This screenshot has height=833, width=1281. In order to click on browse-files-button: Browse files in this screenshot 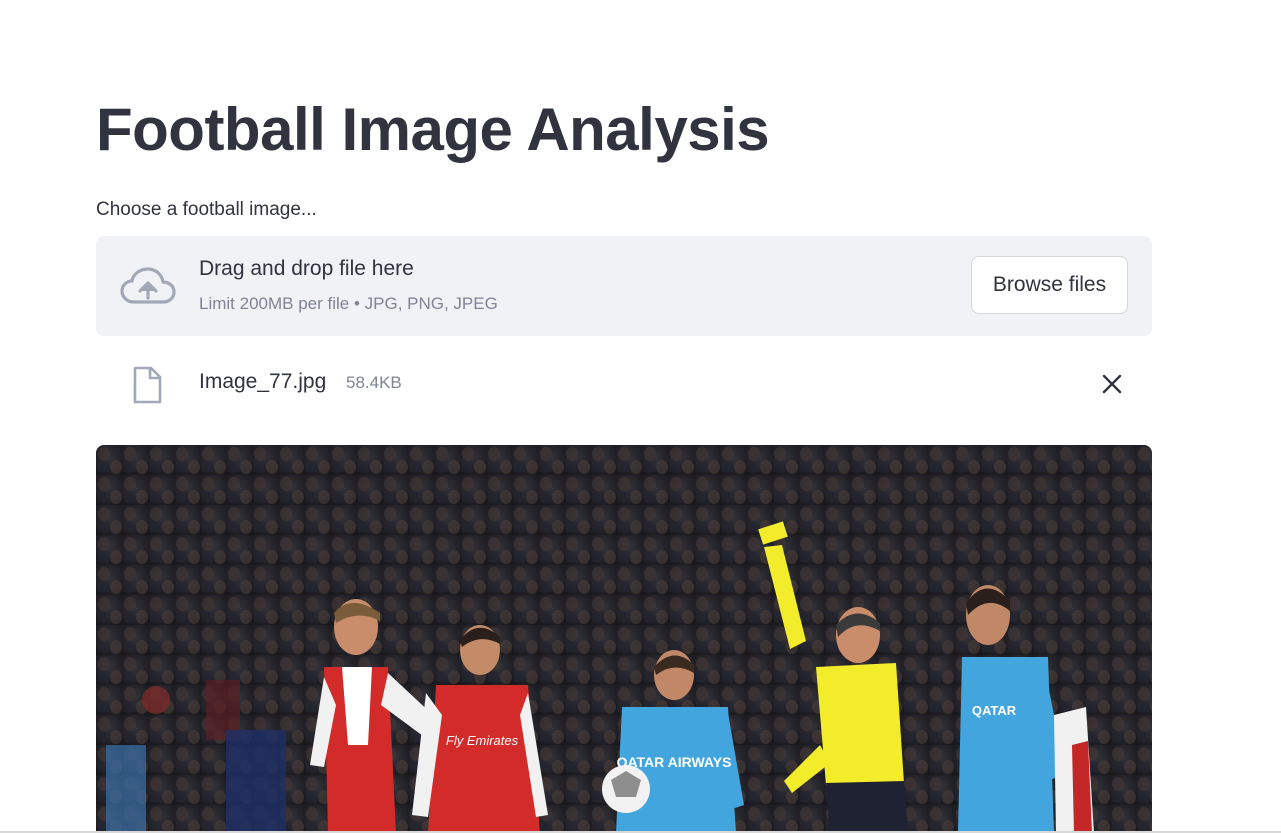, I will do `click(1049, 285)`.